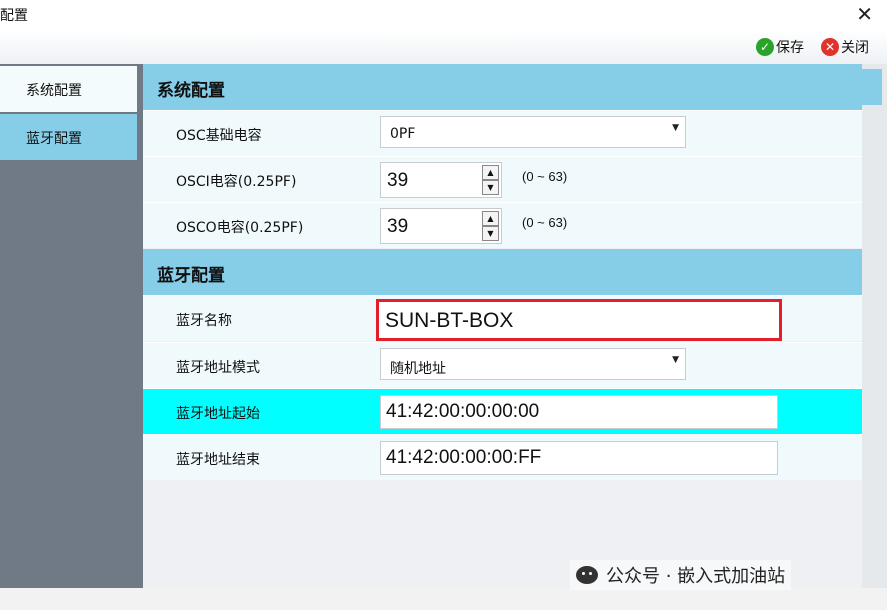 This screenshot has width=887, height=610. Describe the element at coordinates (218, 368) in the screenshot. I see `field-label: 蓝牙地址模式` at that location.